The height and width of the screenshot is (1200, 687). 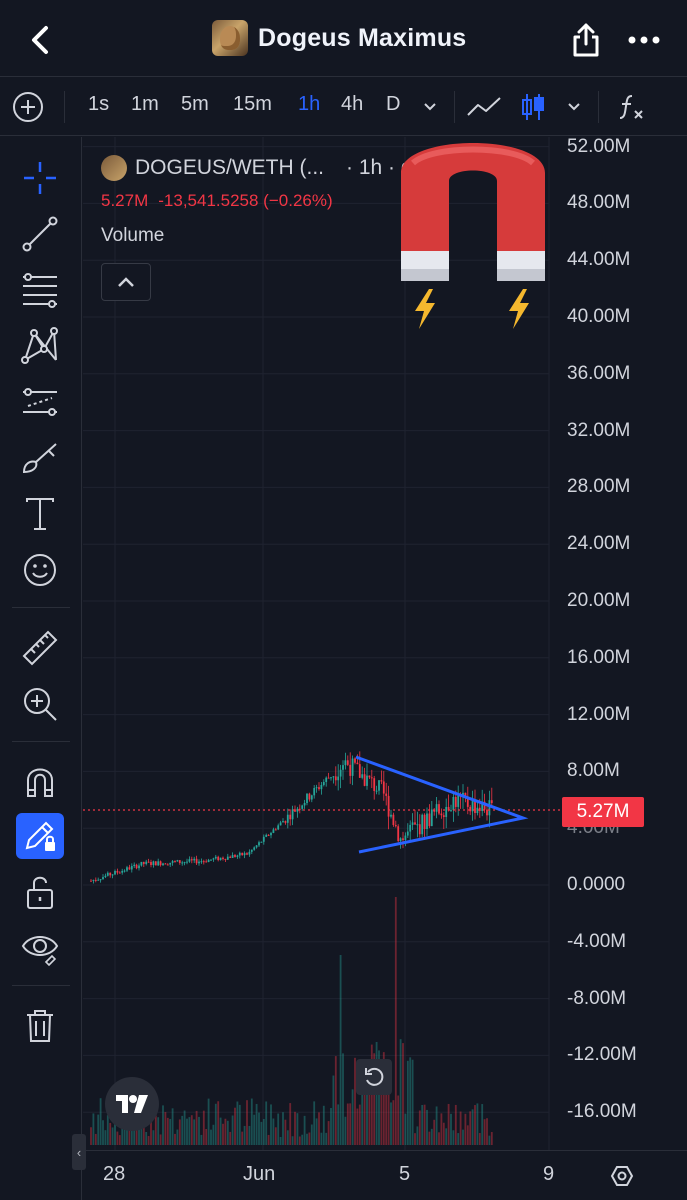 I want to click on trend-line-tool, so click(x=40, y=234).